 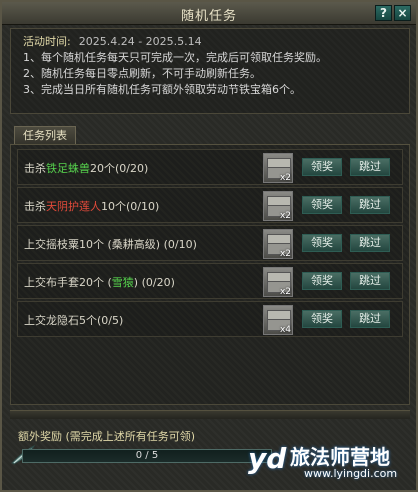 What do you see at coordinates (210, 281) in the screenshot?
I see `task-row: 上交布手套20个 (雪猿) (0/20) x2 领奖 跳过` at bounding box center [210, 281].